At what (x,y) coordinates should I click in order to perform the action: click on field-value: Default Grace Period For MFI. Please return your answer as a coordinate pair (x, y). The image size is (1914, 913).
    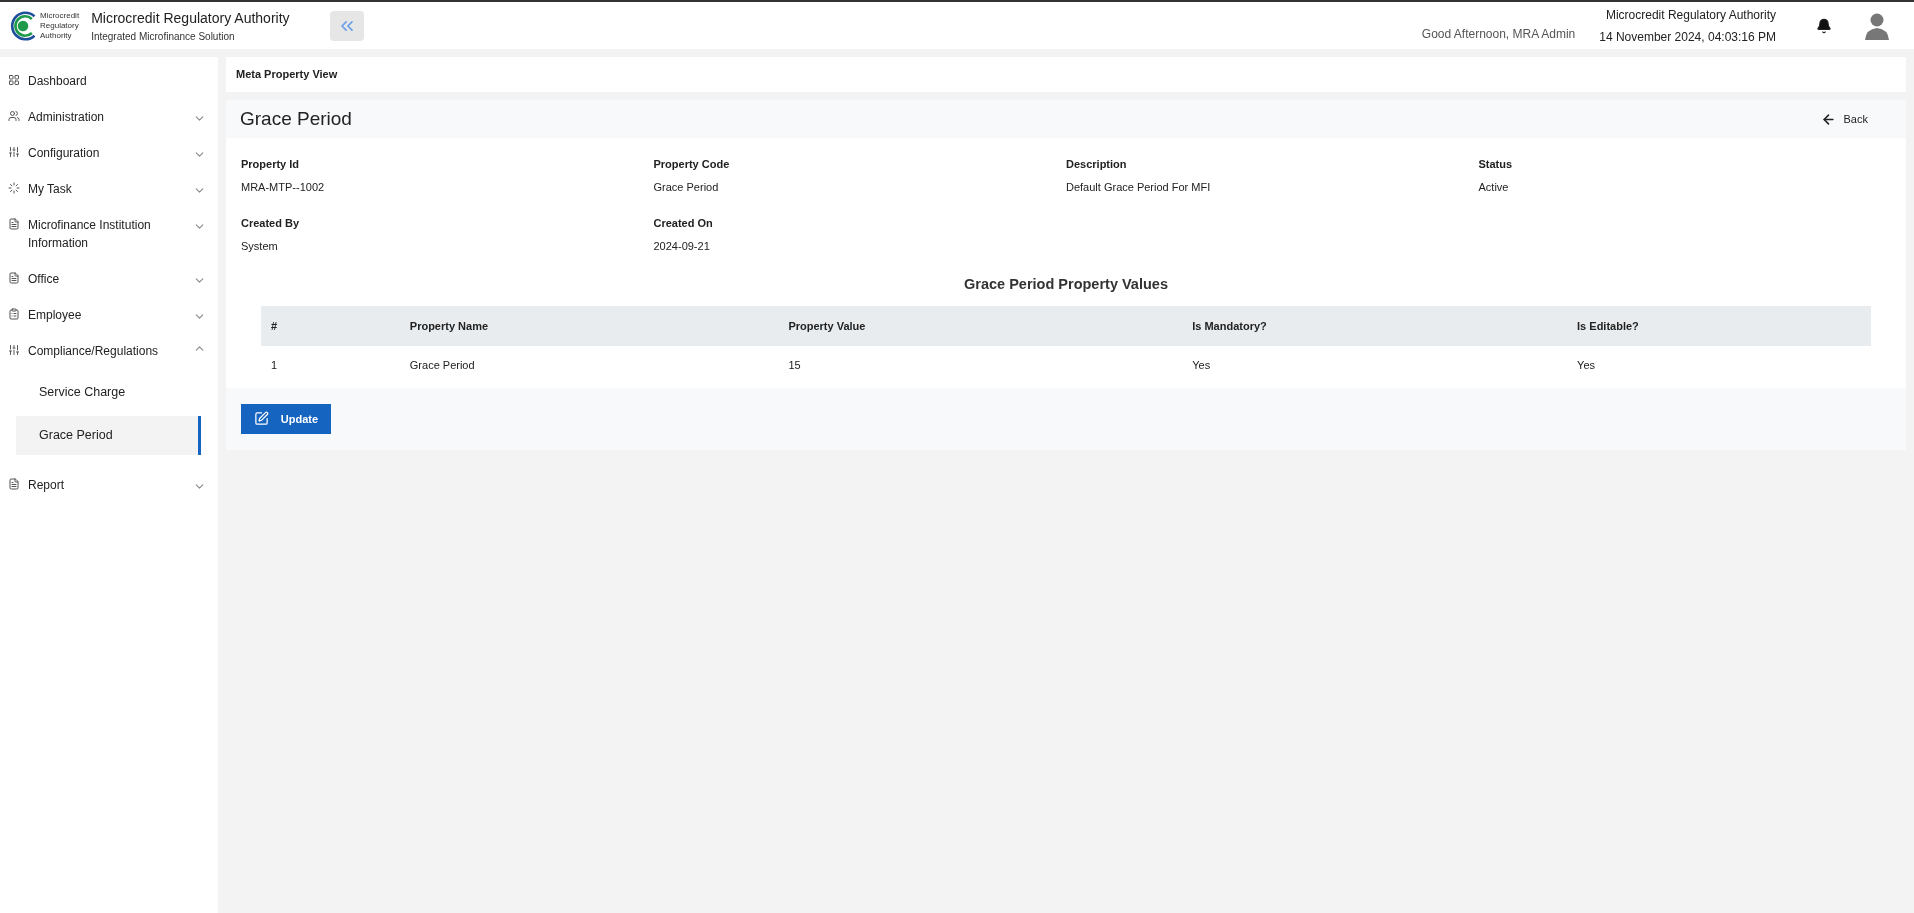
    Looking at the image, I should click on (1139, 187).